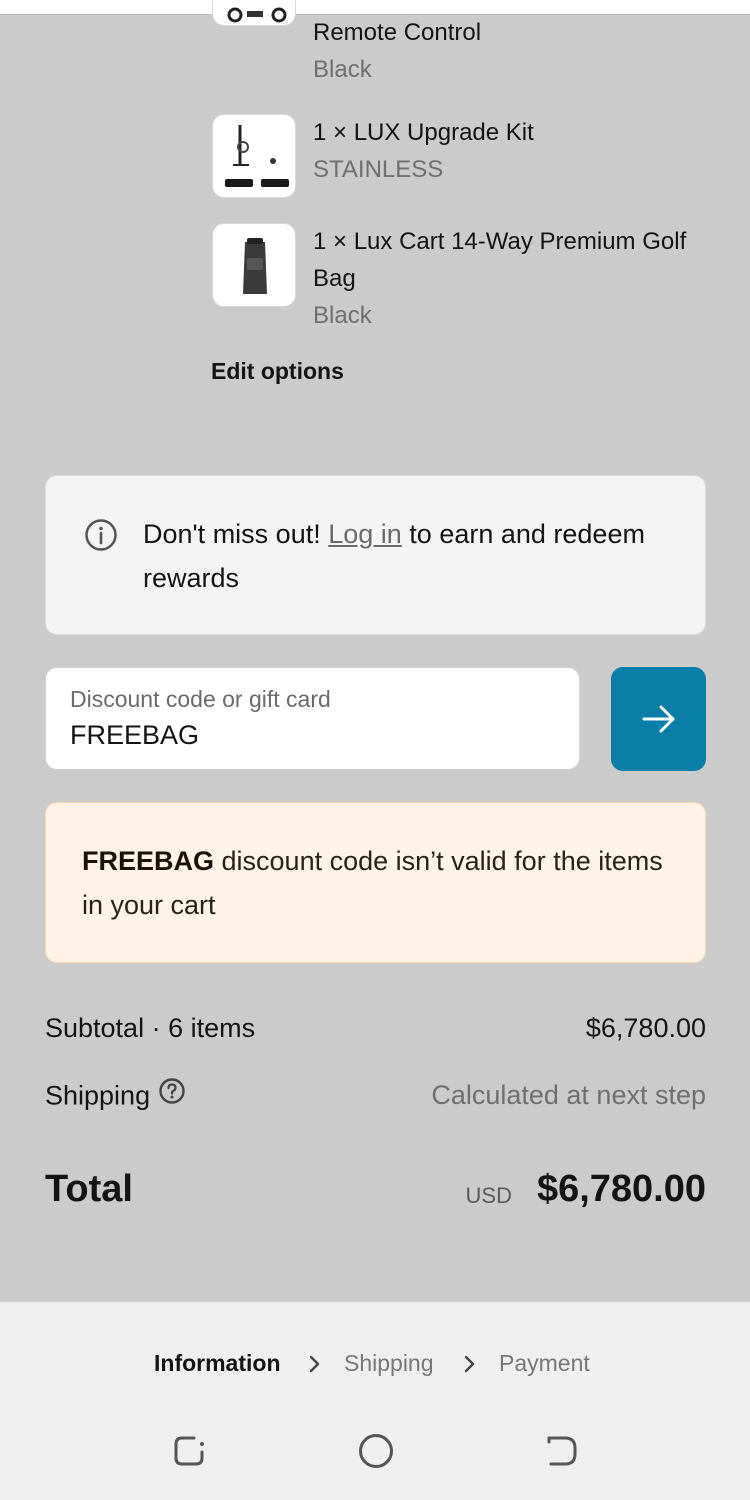 This screenshot has height=1500, width=750. I want to click on back-icon, so click(563, 1453).